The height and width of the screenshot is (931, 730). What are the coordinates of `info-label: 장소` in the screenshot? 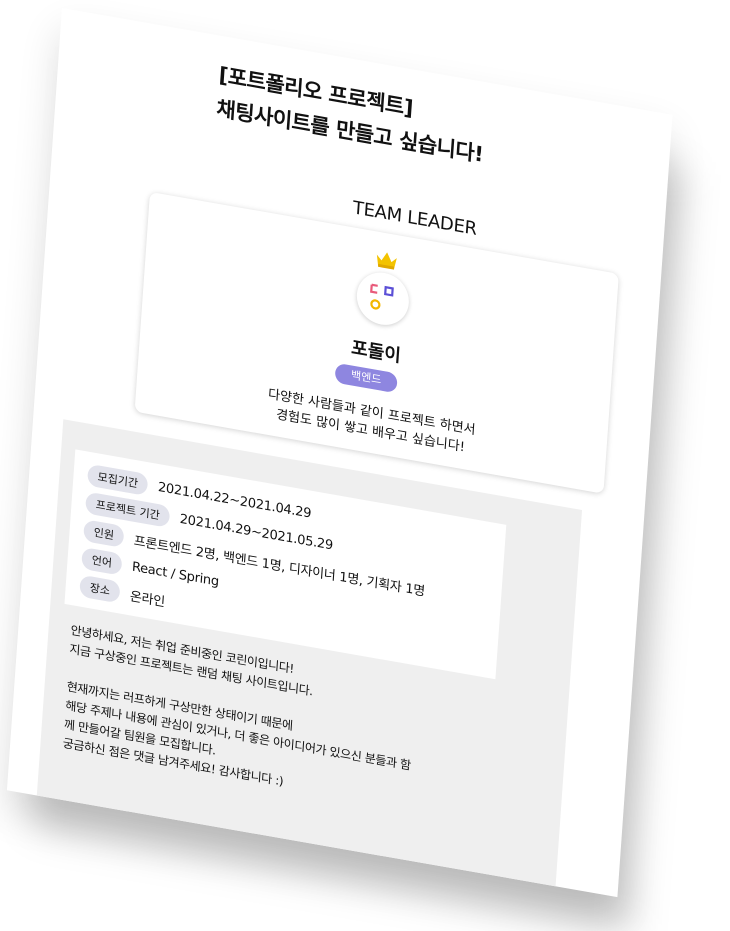 It's located at (100, 589).